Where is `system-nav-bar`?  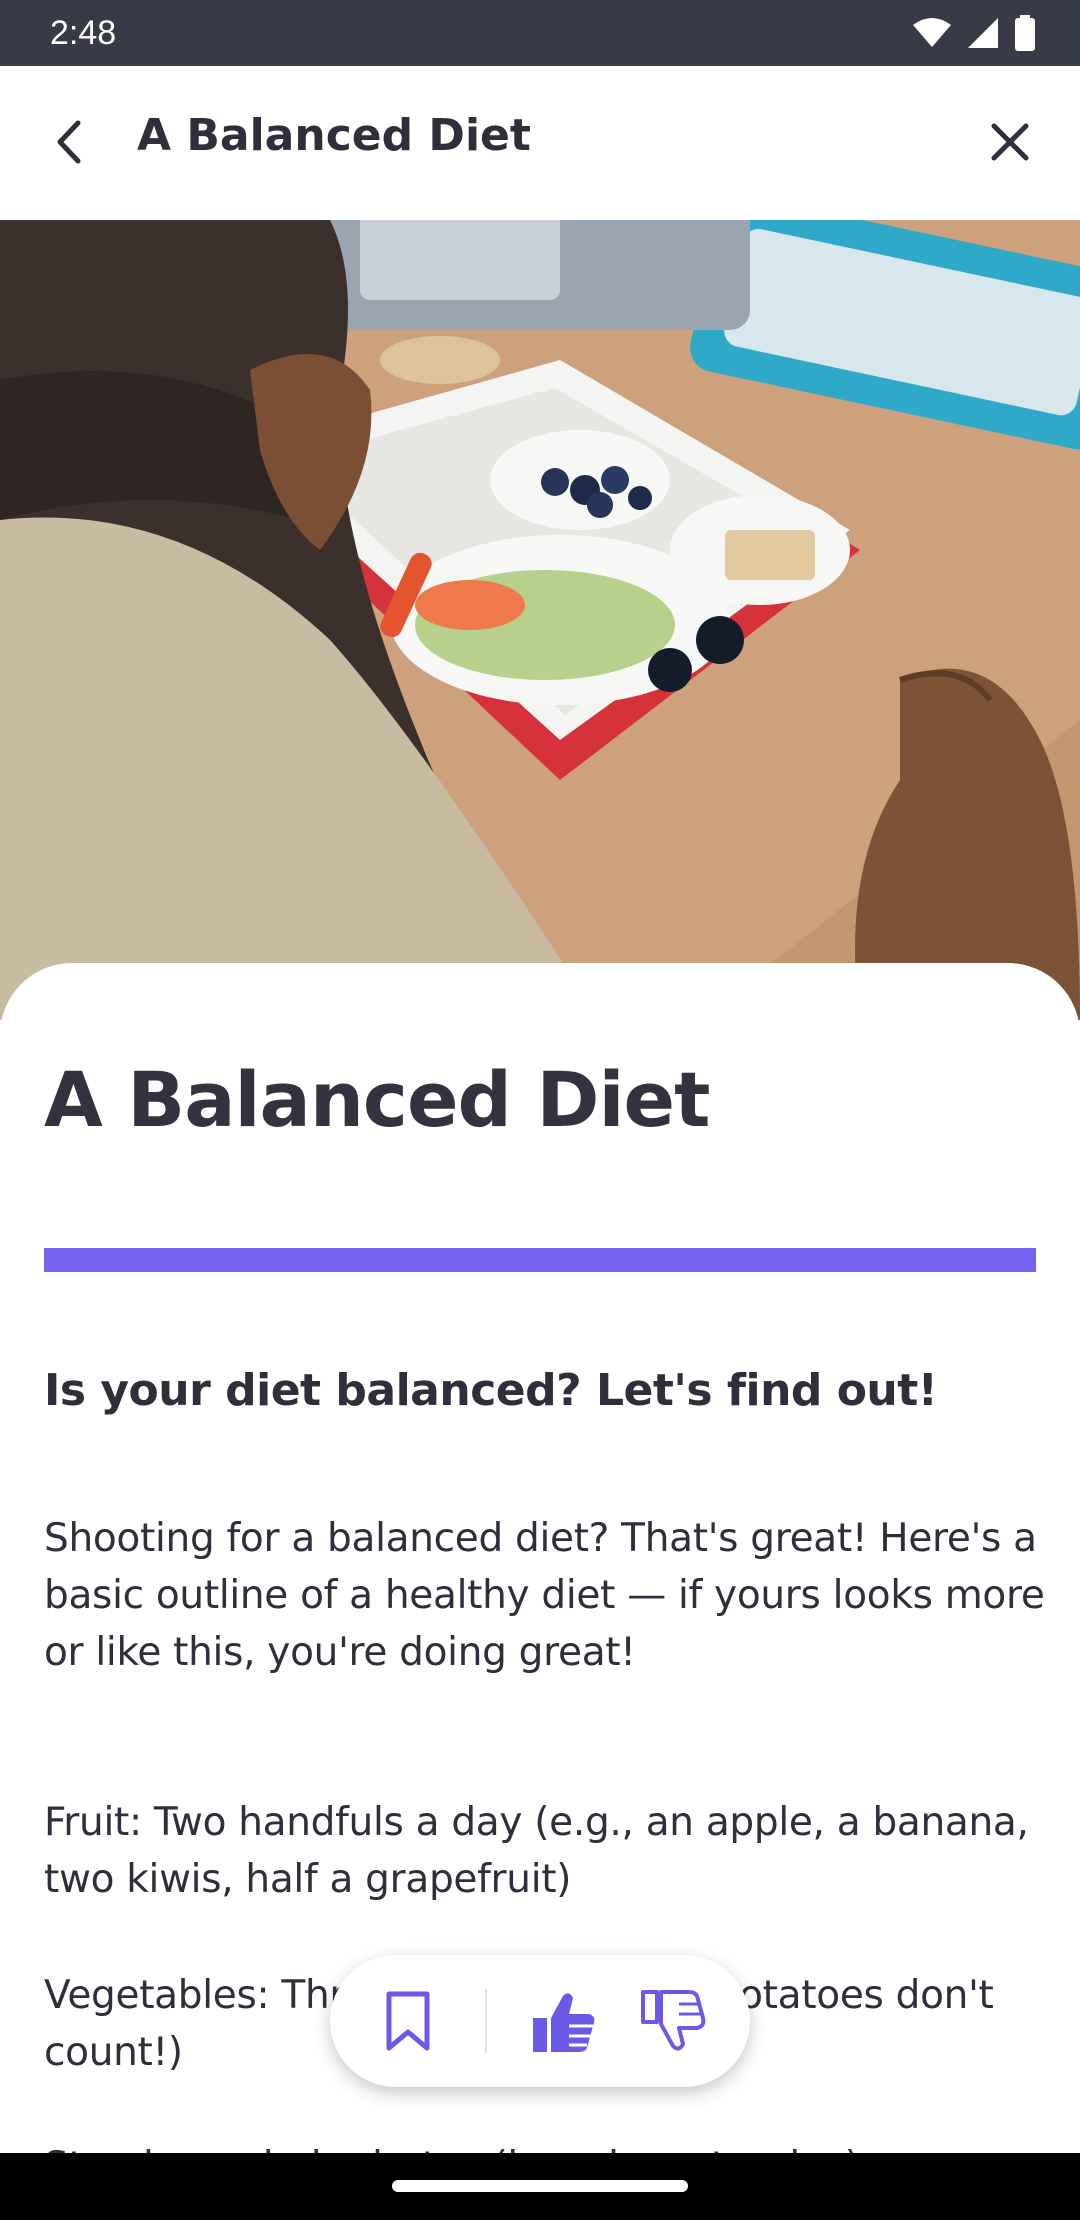
system-nav-bar is located at coordinates (540, 2186).